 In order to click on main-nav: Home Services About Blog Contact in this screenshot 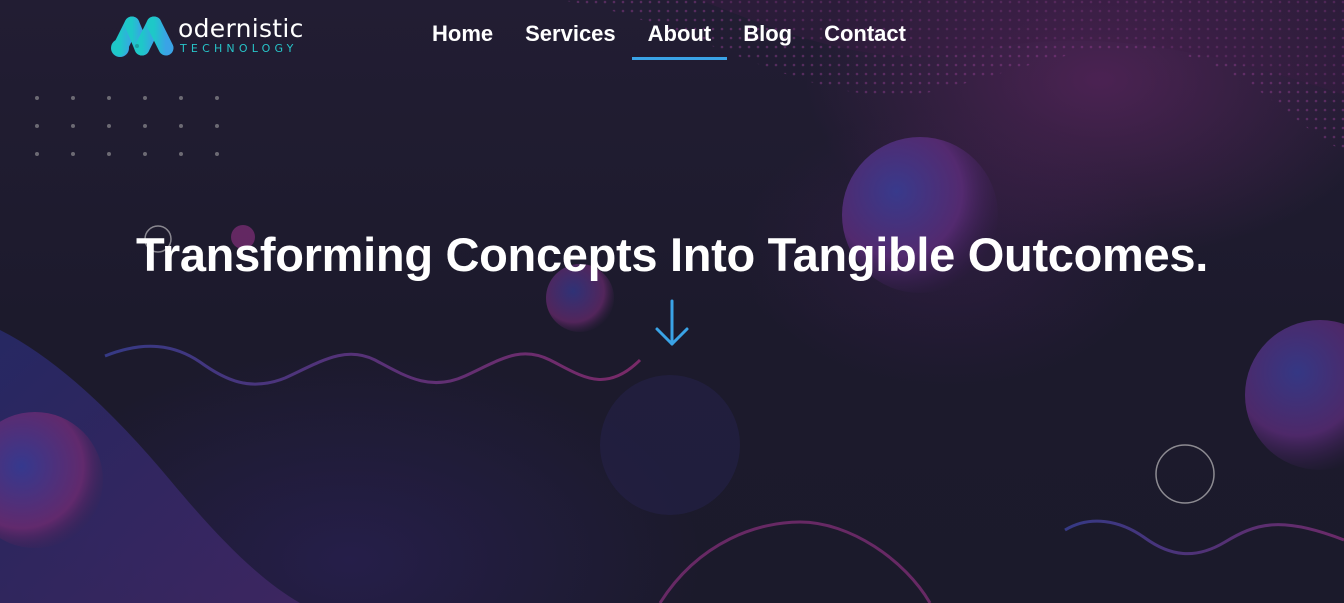, I will do `click(669, 36)`.